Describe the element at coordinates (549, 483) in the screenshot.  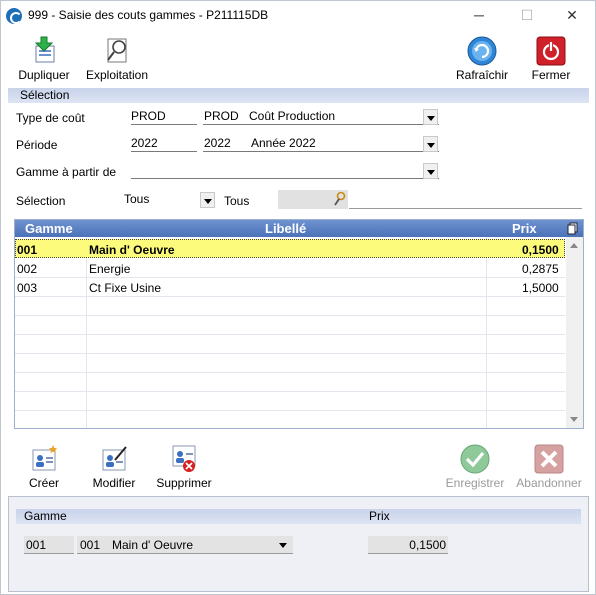
I see `abandonner-label: Abandonner` at that location.